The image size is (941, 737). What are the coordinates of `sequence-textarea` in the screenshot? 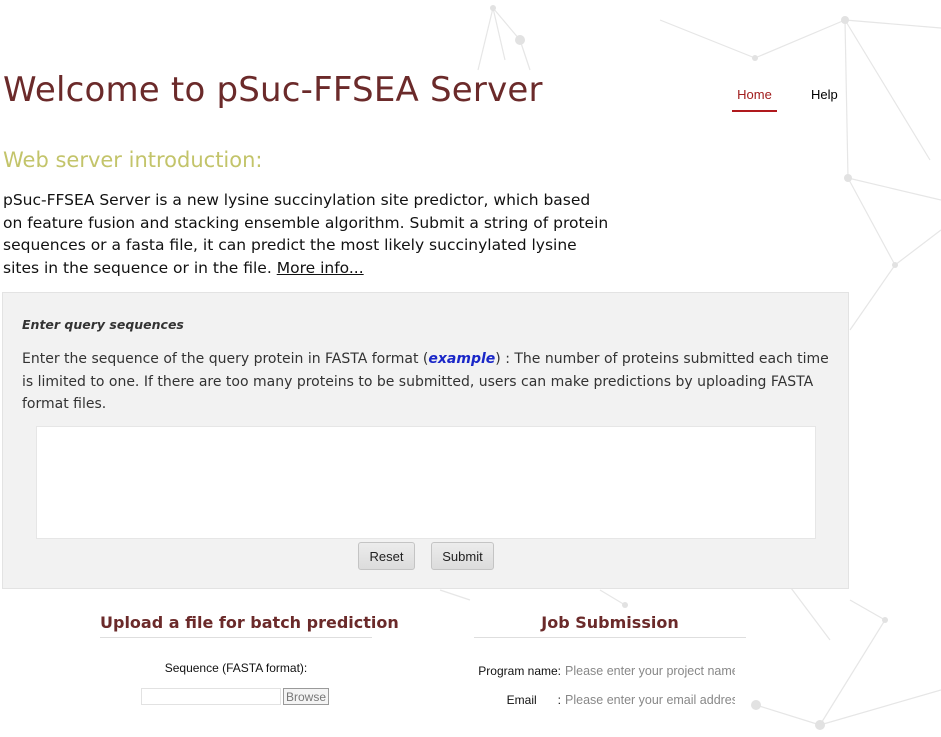 It's located at (426, 482).